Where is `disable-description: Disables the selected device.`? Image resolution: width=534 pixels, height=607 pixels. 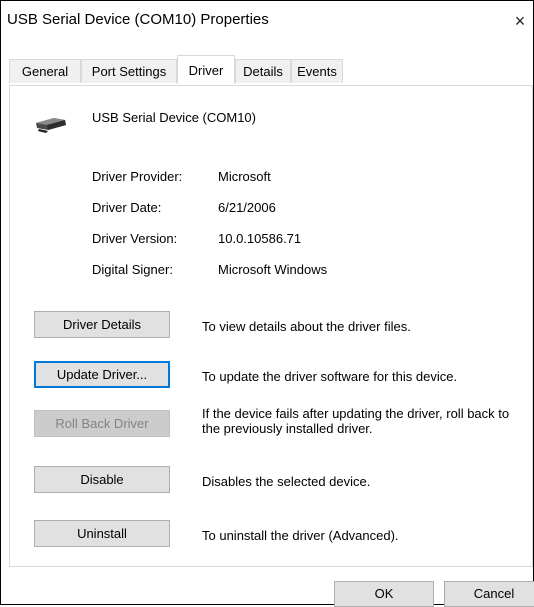 disable-description: Disables the selected device. is located at coordinates (286, 481).